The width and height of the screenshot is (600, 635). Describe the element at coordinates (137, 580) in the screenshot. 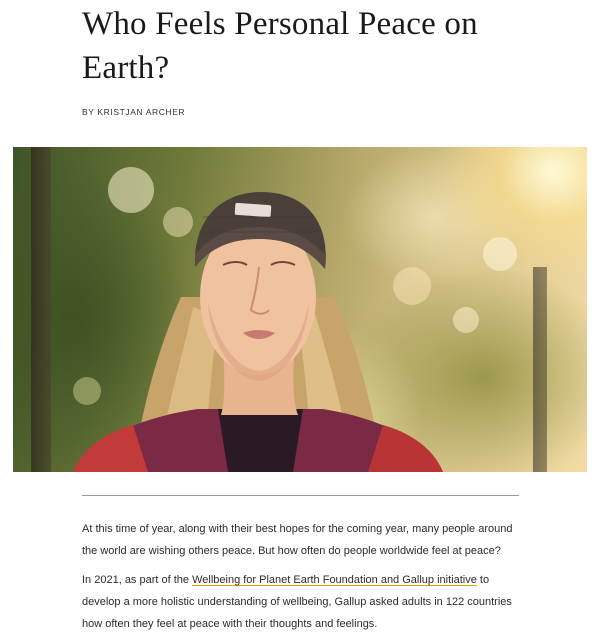

I see `paragraph-2-text-before: In 2021, as part of the` at that location.